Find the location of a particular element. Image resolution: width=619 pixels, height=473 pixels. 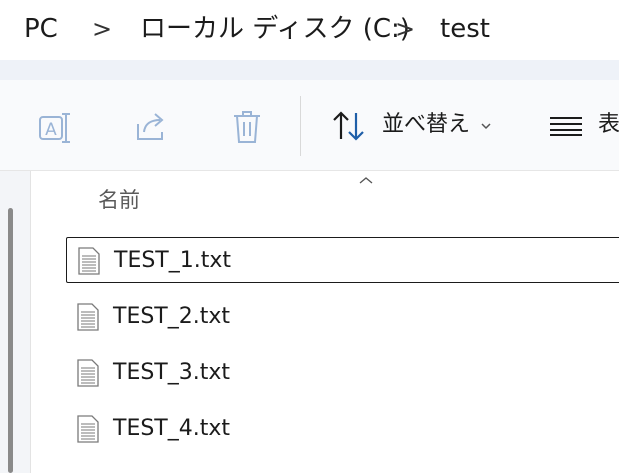

file-name: TEST_1.txt is located at coordinates (172, 261).